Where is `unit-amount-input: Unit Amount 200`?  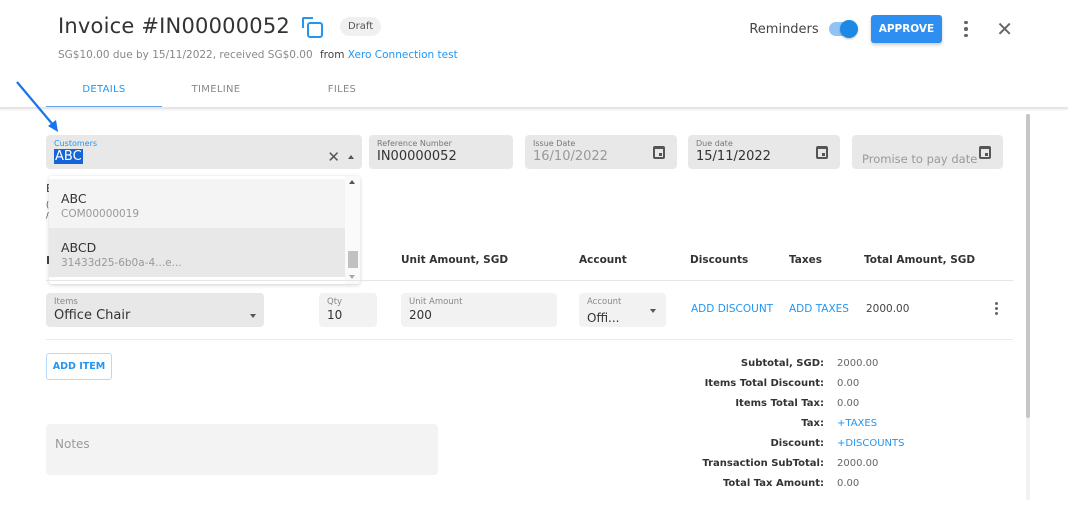 unit-amount-input: Unit Amount 200 is located at coordinates (479, 310).